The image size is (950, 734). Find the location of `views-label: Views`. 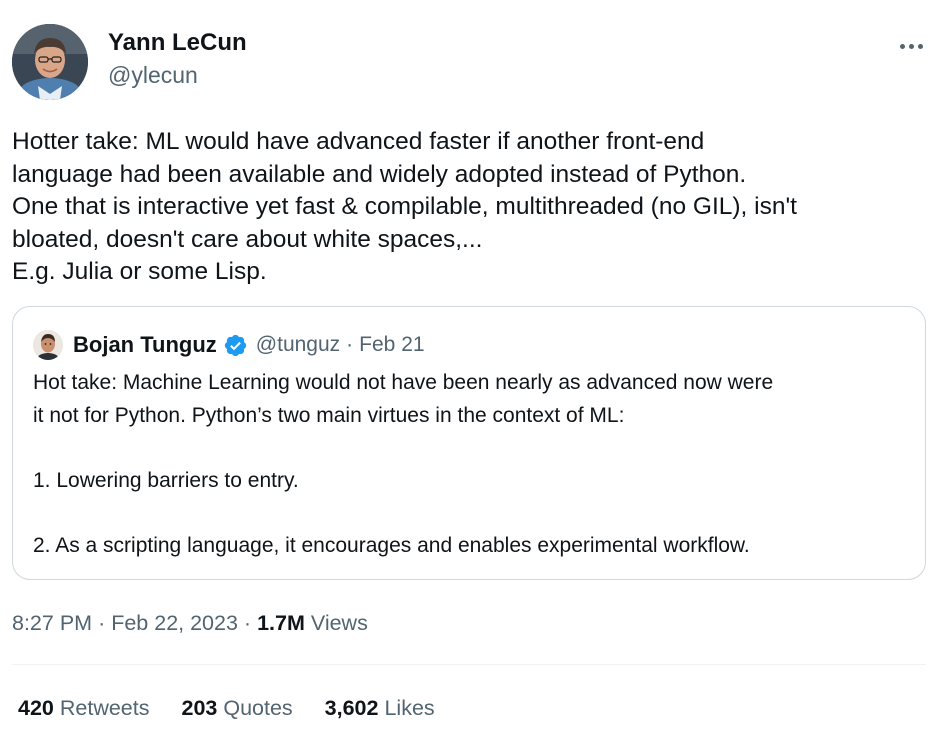

views-label: Views is located at coordinates (339, 623).